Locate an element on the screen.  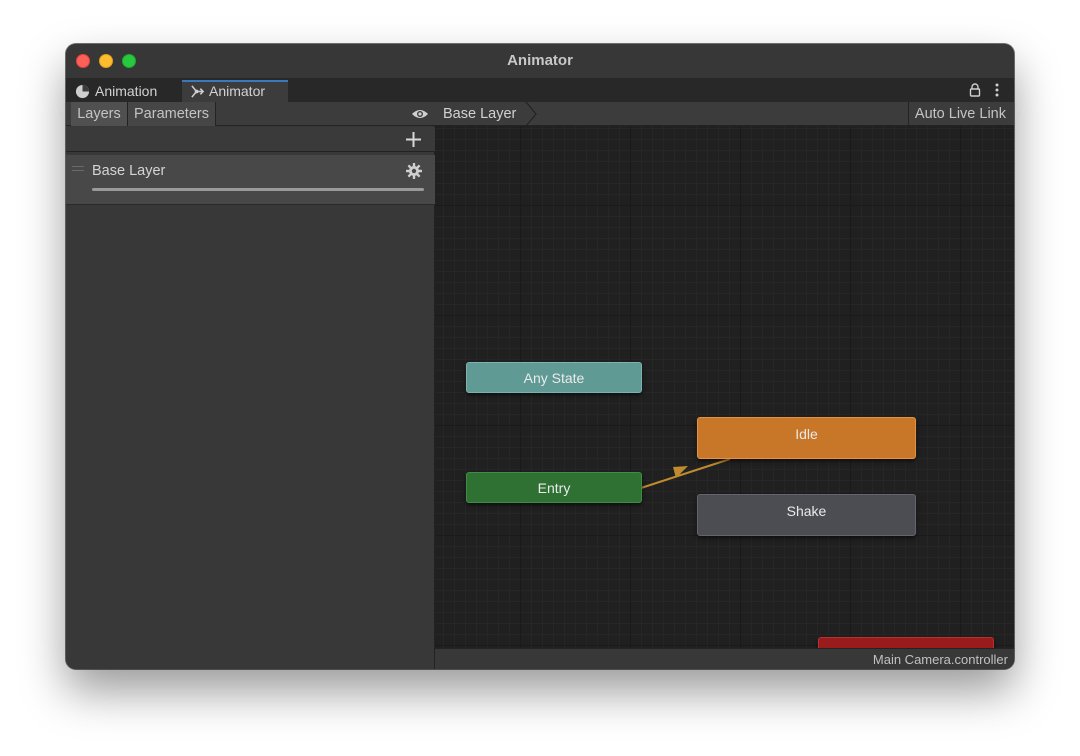
drag-handle-icon is located at coordinates (78, 168).